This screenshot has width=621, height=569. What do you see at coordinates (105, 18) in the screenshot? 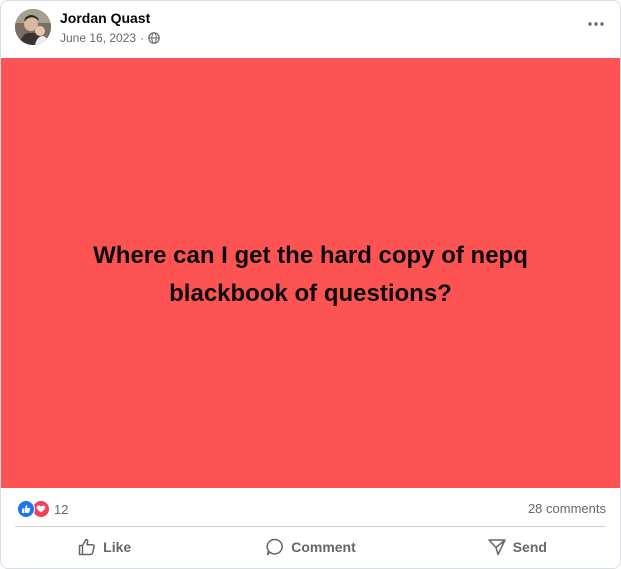
I see `author-name: Jordan Quast` at bounding box center [105, 18].